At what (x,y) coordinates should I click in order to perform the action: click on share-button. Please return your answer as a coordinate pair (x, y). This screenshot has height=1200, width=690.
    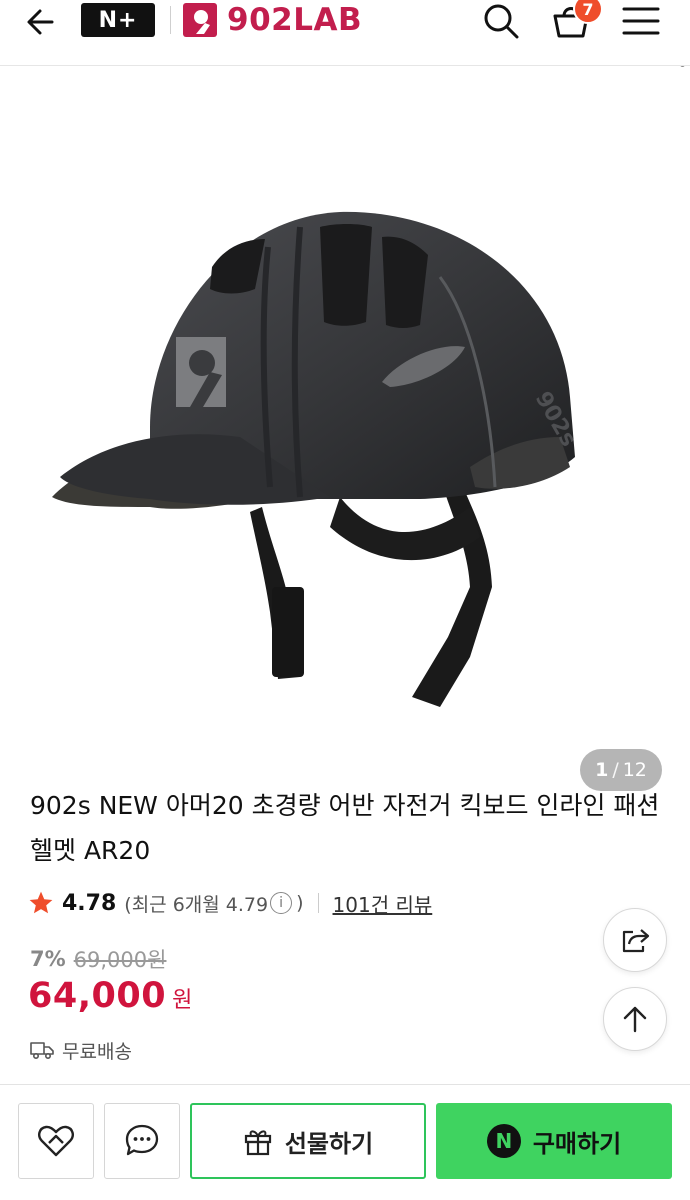
    Looking at the image, I should click on (635, 940).